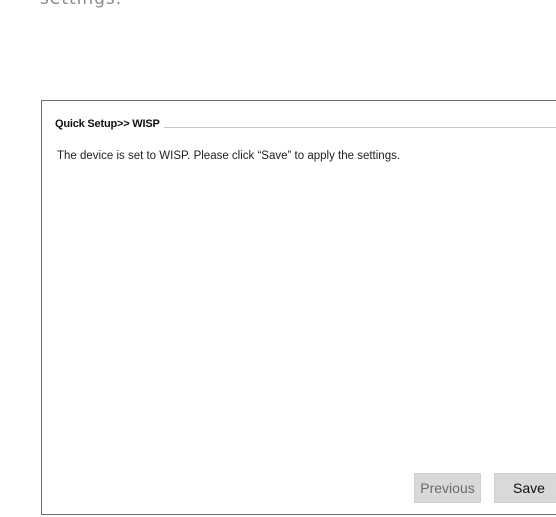  Describe the element at coordinates (359, 127) in the screenshot. I see `title-divider` at that location.